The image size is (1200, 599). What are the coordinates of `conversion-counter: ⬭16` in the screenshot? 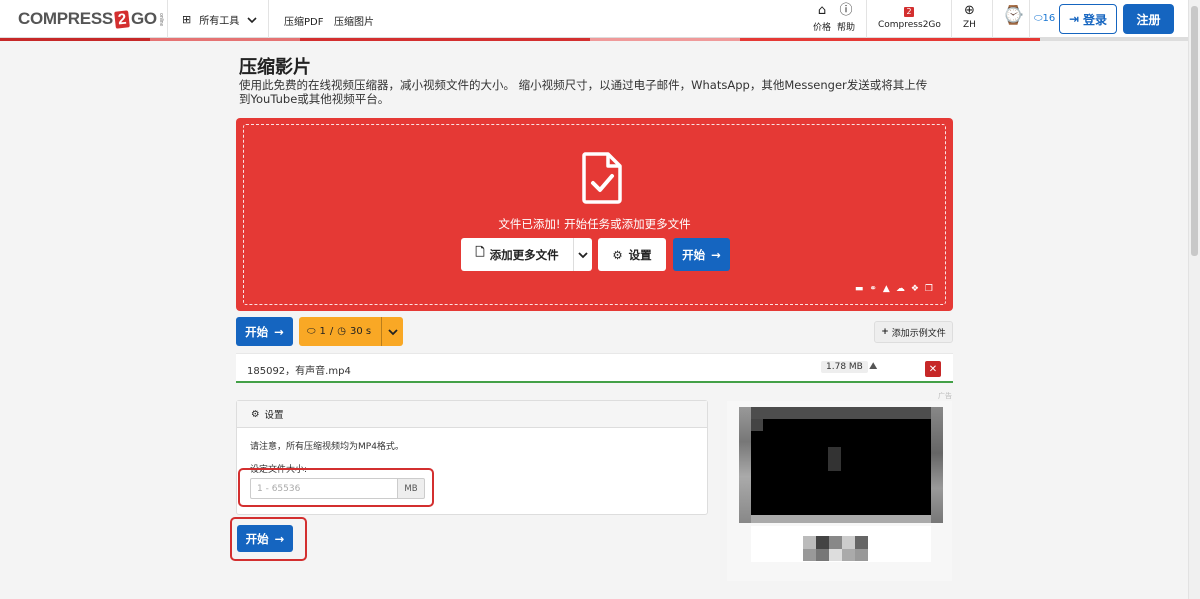 It's located at (1044, 18).